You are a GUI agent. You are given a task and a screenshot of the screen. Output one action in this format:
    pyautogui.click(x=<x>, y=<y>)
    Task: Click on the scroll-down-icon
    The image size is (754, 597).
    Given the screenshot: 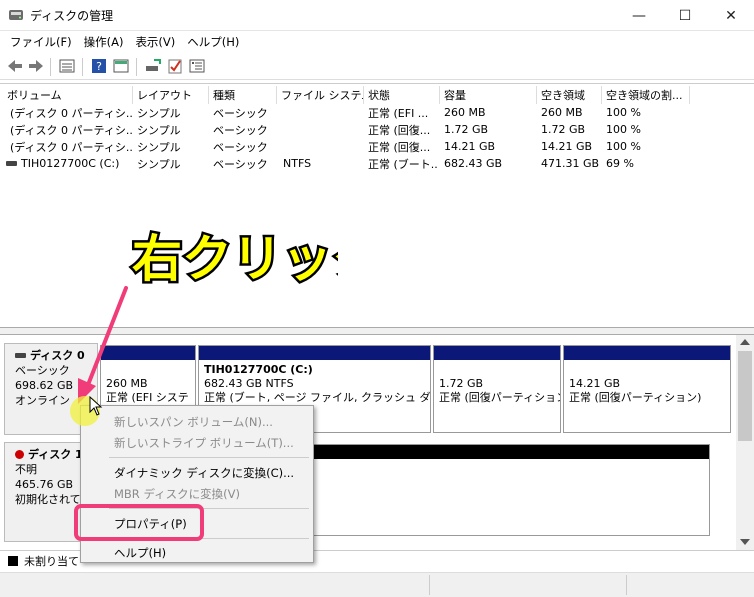 What is the action you would take?
    pyautogui.click(x=745, y=542)
    